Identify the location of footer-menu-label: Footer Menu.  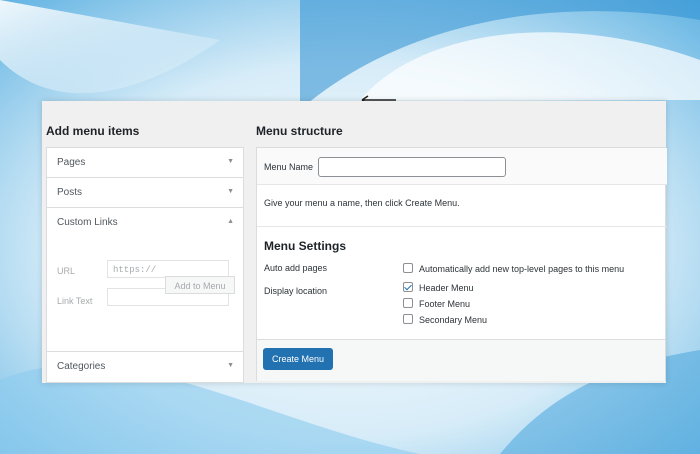
(445, 304).